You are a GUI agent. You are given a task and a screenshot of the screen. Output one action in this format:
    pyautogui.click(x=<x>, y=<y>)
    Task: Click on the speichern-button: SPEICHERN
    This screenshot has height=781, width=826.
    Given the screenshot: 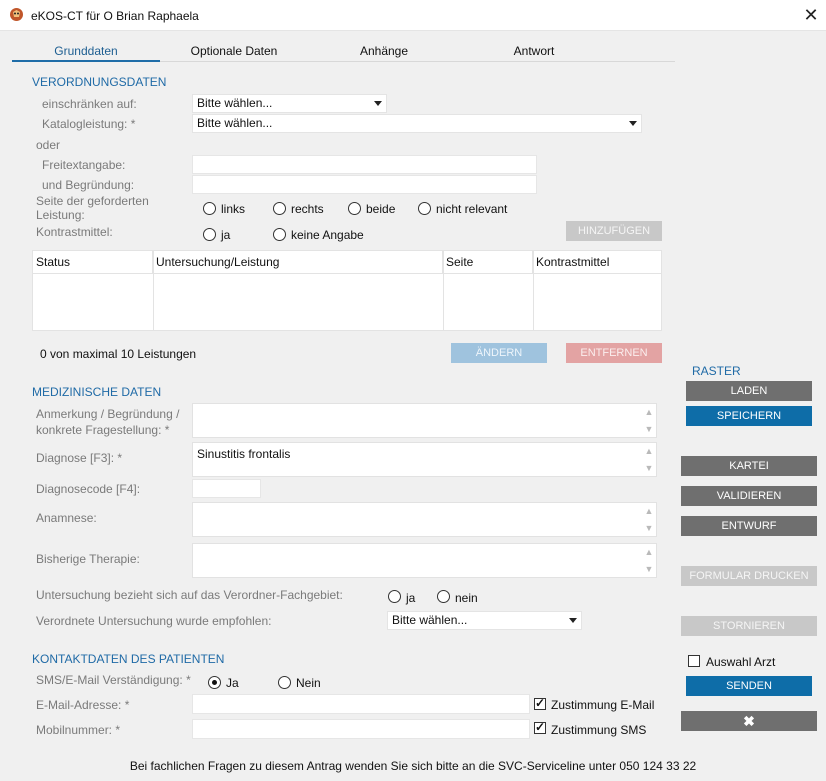 What is the action you would take?
    pyautogui.click(x=749, y=416)
    